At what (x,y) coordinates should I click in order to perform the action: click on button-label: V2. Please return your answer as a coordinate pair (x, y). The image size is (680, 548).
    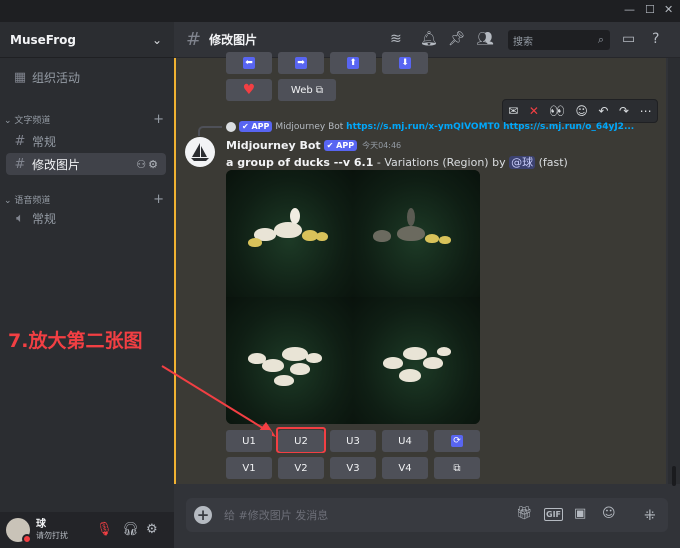
    Looking at the image, I should click on (301, 468).